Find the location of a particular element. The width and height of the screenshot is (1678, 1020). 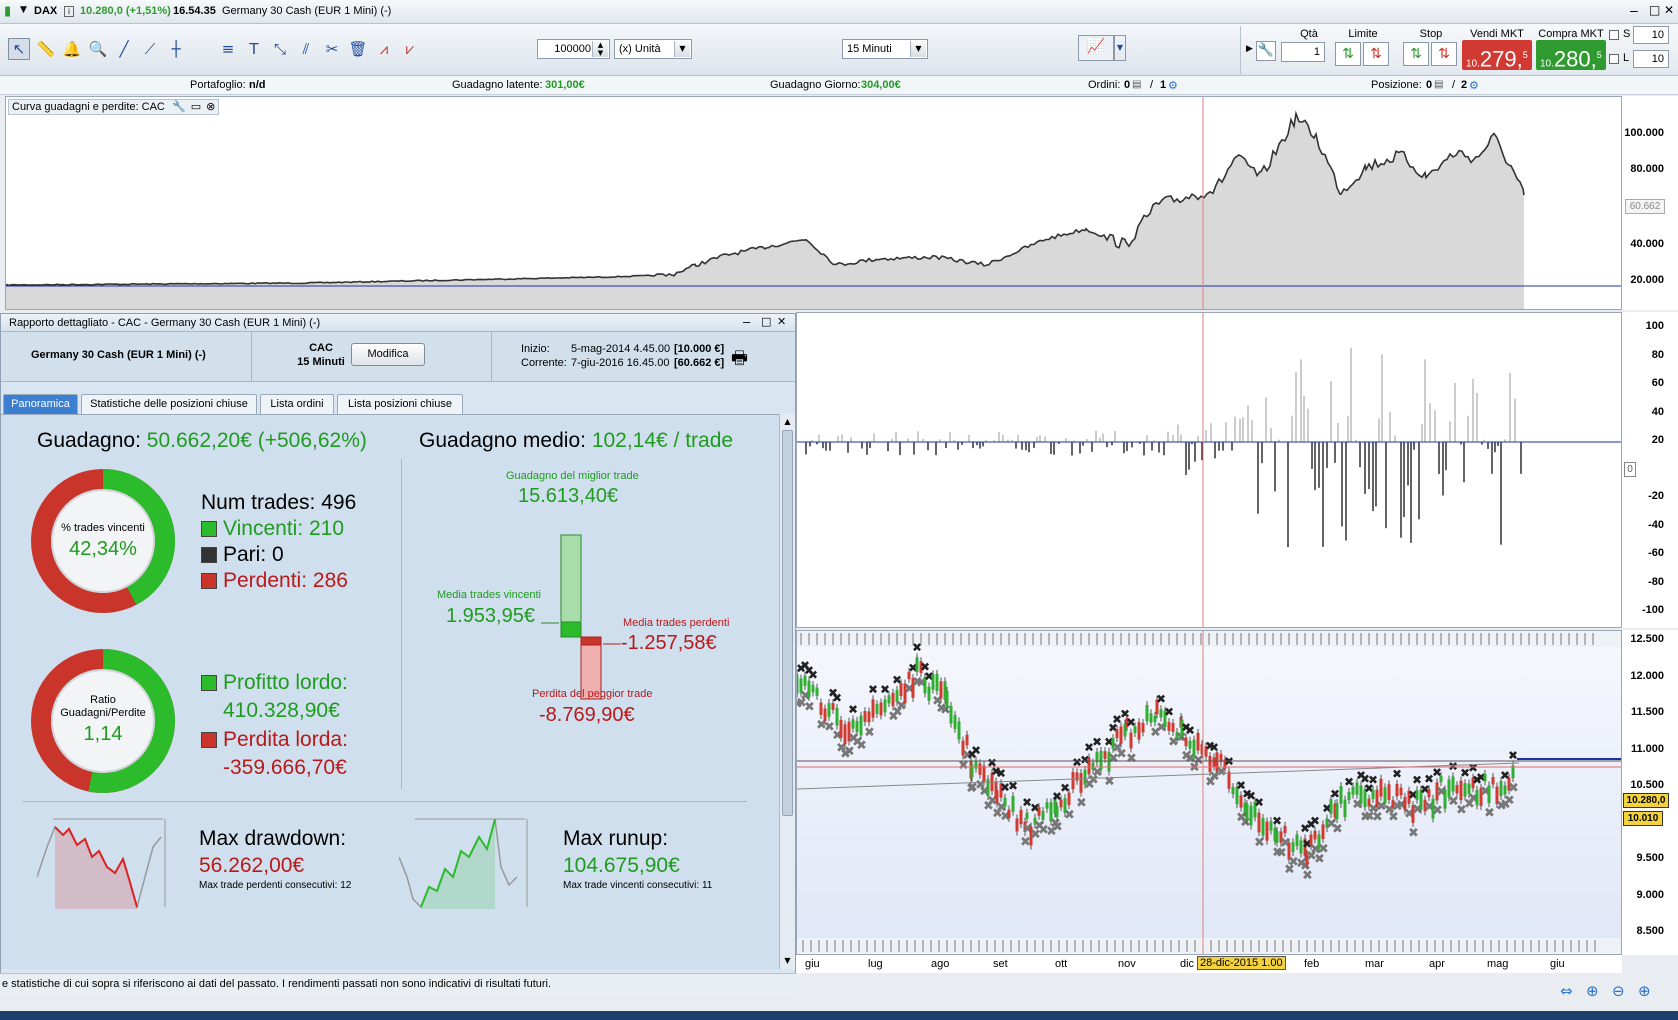

spinner-icon: ▲ ▼ is located at coordinates (600, 49).